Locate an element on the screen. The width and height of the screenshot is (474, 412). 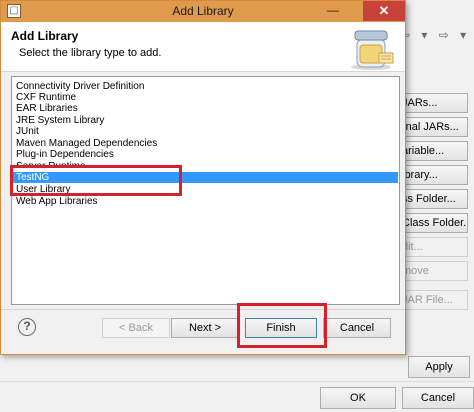
wizard-title: Add Library is located at coordinates (45, 36).